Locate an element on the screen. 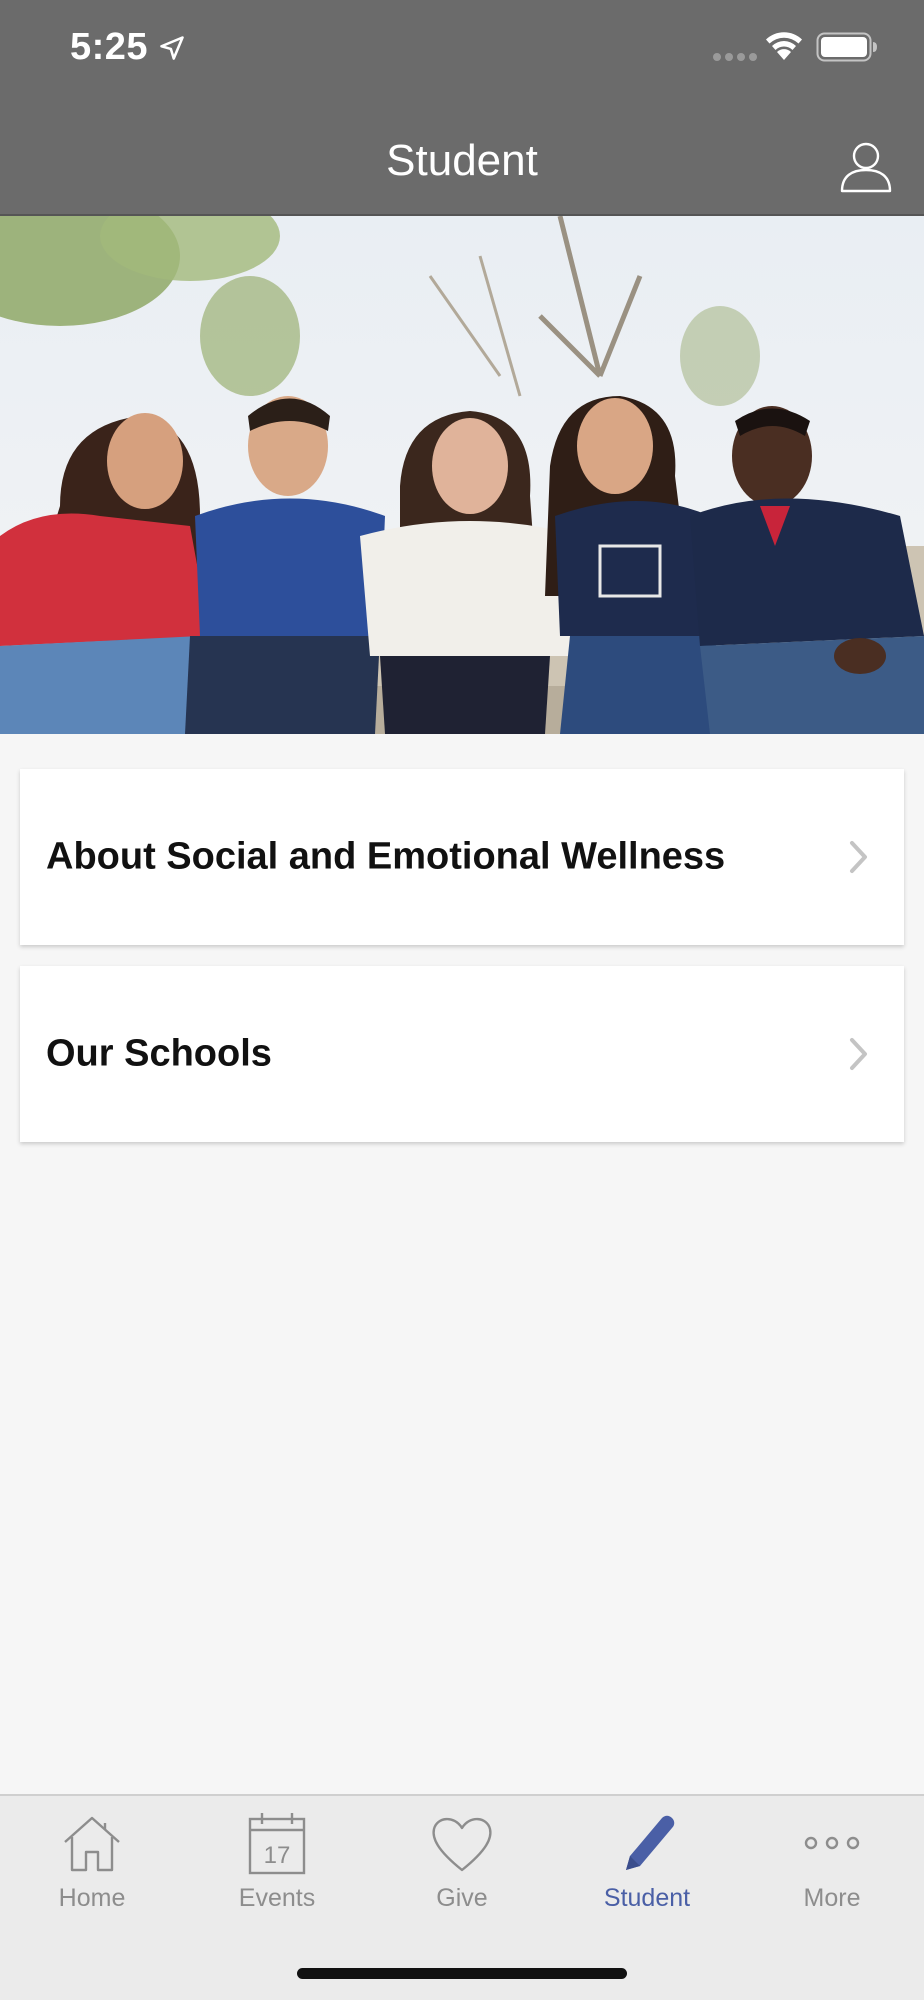  wifi-icon is located at coordinates (784, 46).